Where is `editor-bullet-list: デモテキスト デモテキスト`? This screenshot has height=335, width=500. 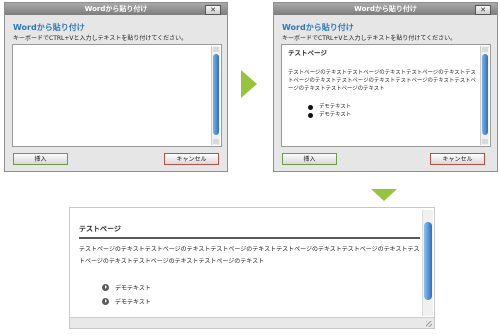 editor-bullet-list: デモテキスト デモテキスト is located at coordinates (126, 294).